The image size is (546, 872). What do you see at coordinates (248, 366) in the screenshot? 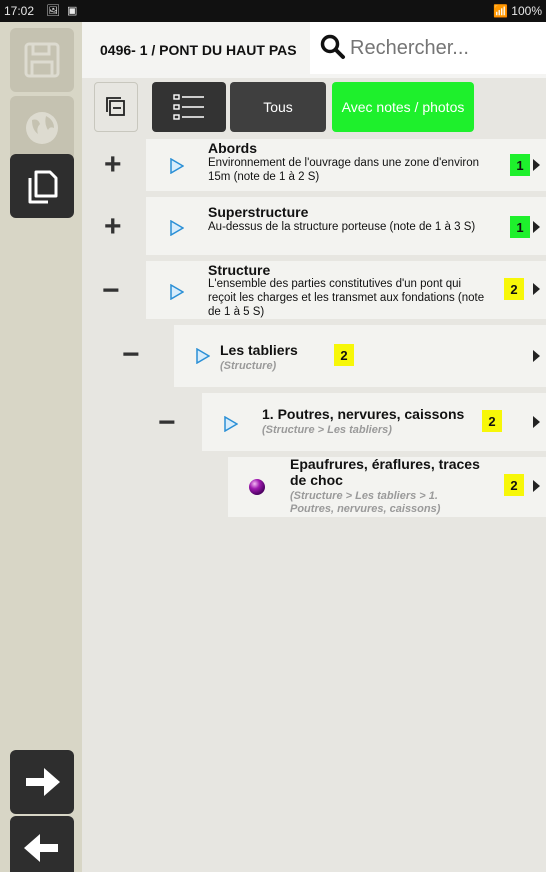
I see `row-path: (Structure)` at bounding box center [248, 366].